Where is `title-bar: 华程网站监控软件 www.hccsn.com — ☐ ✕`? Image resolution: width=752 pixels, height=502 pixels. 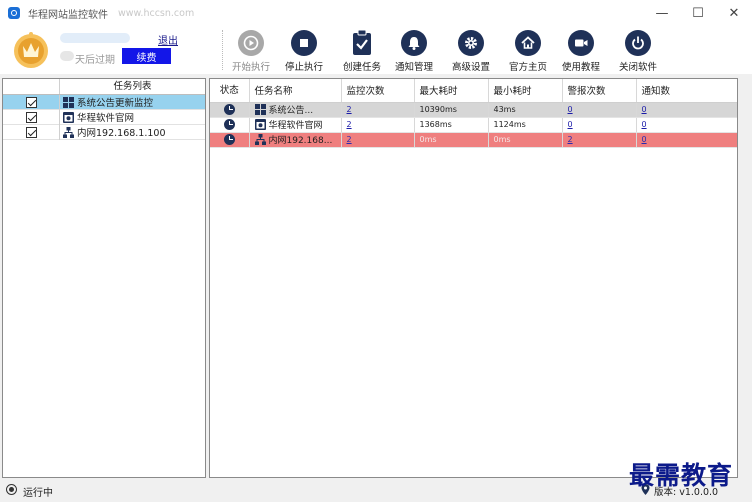
title-bar: 华程网站监控软件 www.hccsn.com — ☐ ✕ is located at coordinates (376, 13).